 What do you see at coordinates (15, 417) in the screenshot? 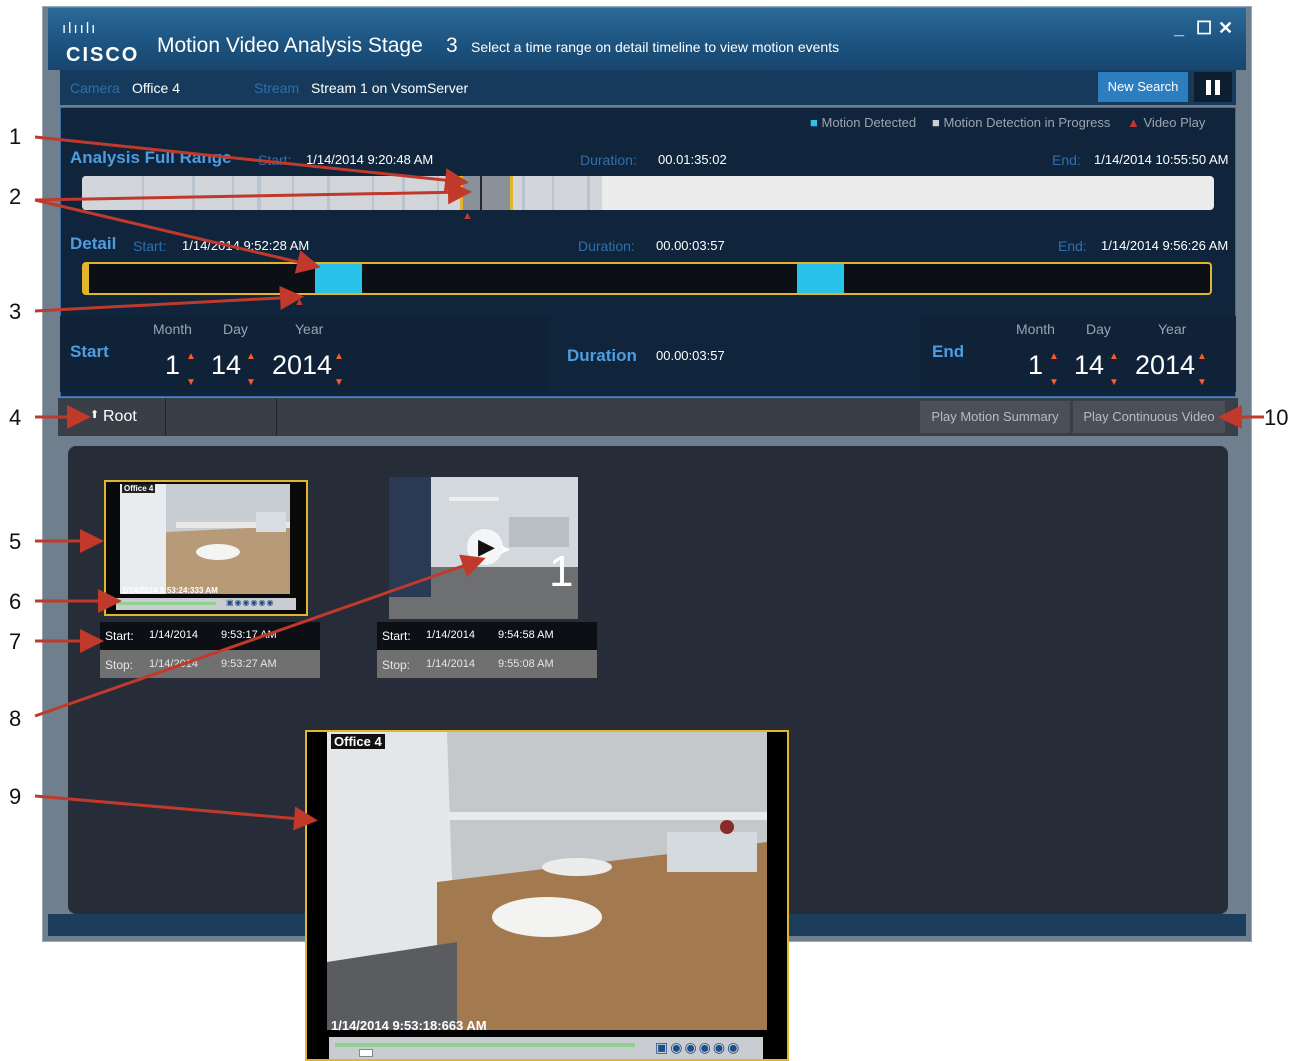
I see `callout-4: 4` at bounding box center [15, 417].